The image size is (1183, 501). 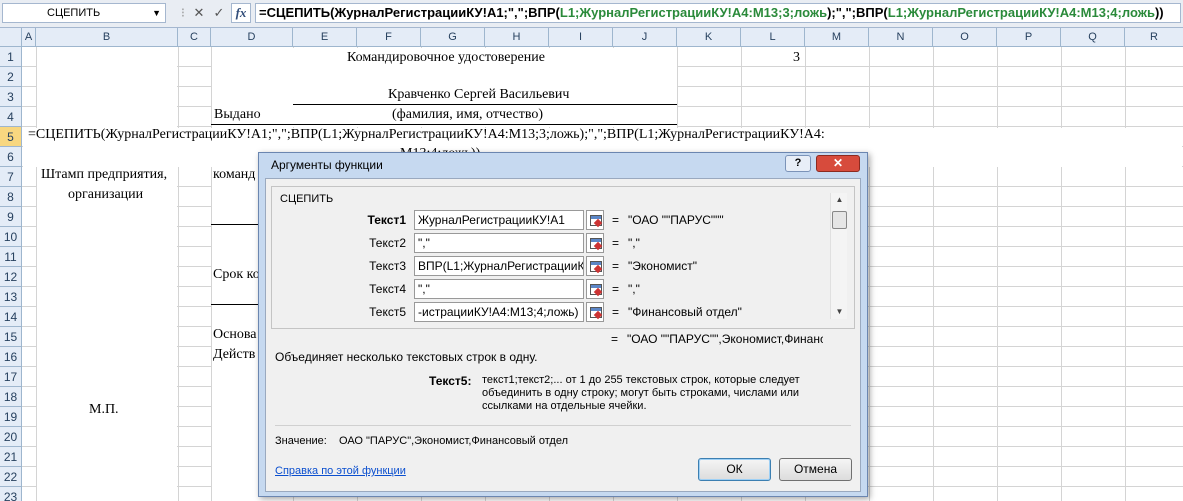 I want to click on row-header: 10, so click(x=11, y=237).